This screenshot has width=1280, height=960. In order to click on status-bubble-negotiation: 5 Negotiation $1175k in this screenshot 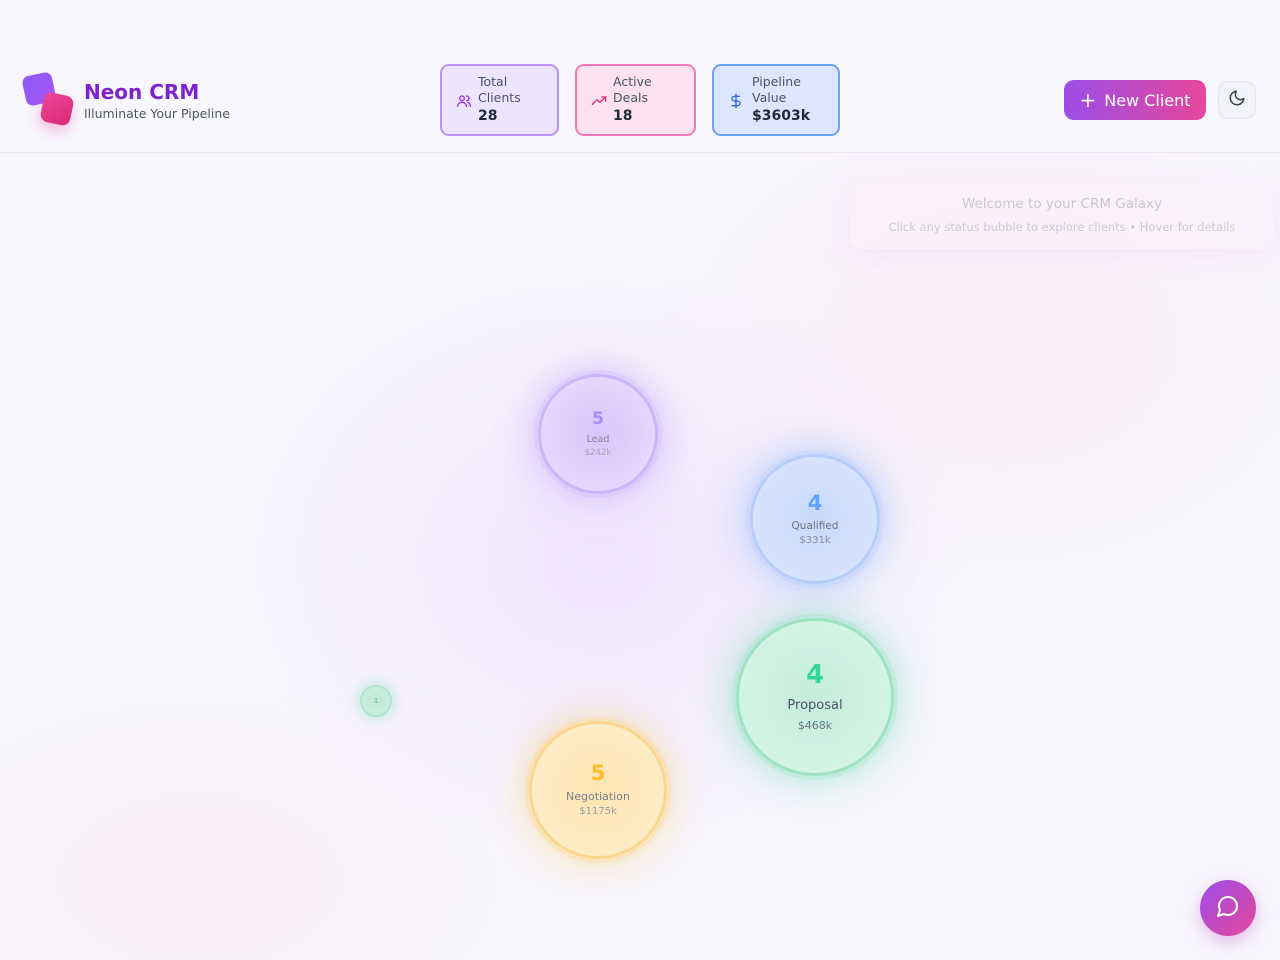, I will do `click(598, 790)`.